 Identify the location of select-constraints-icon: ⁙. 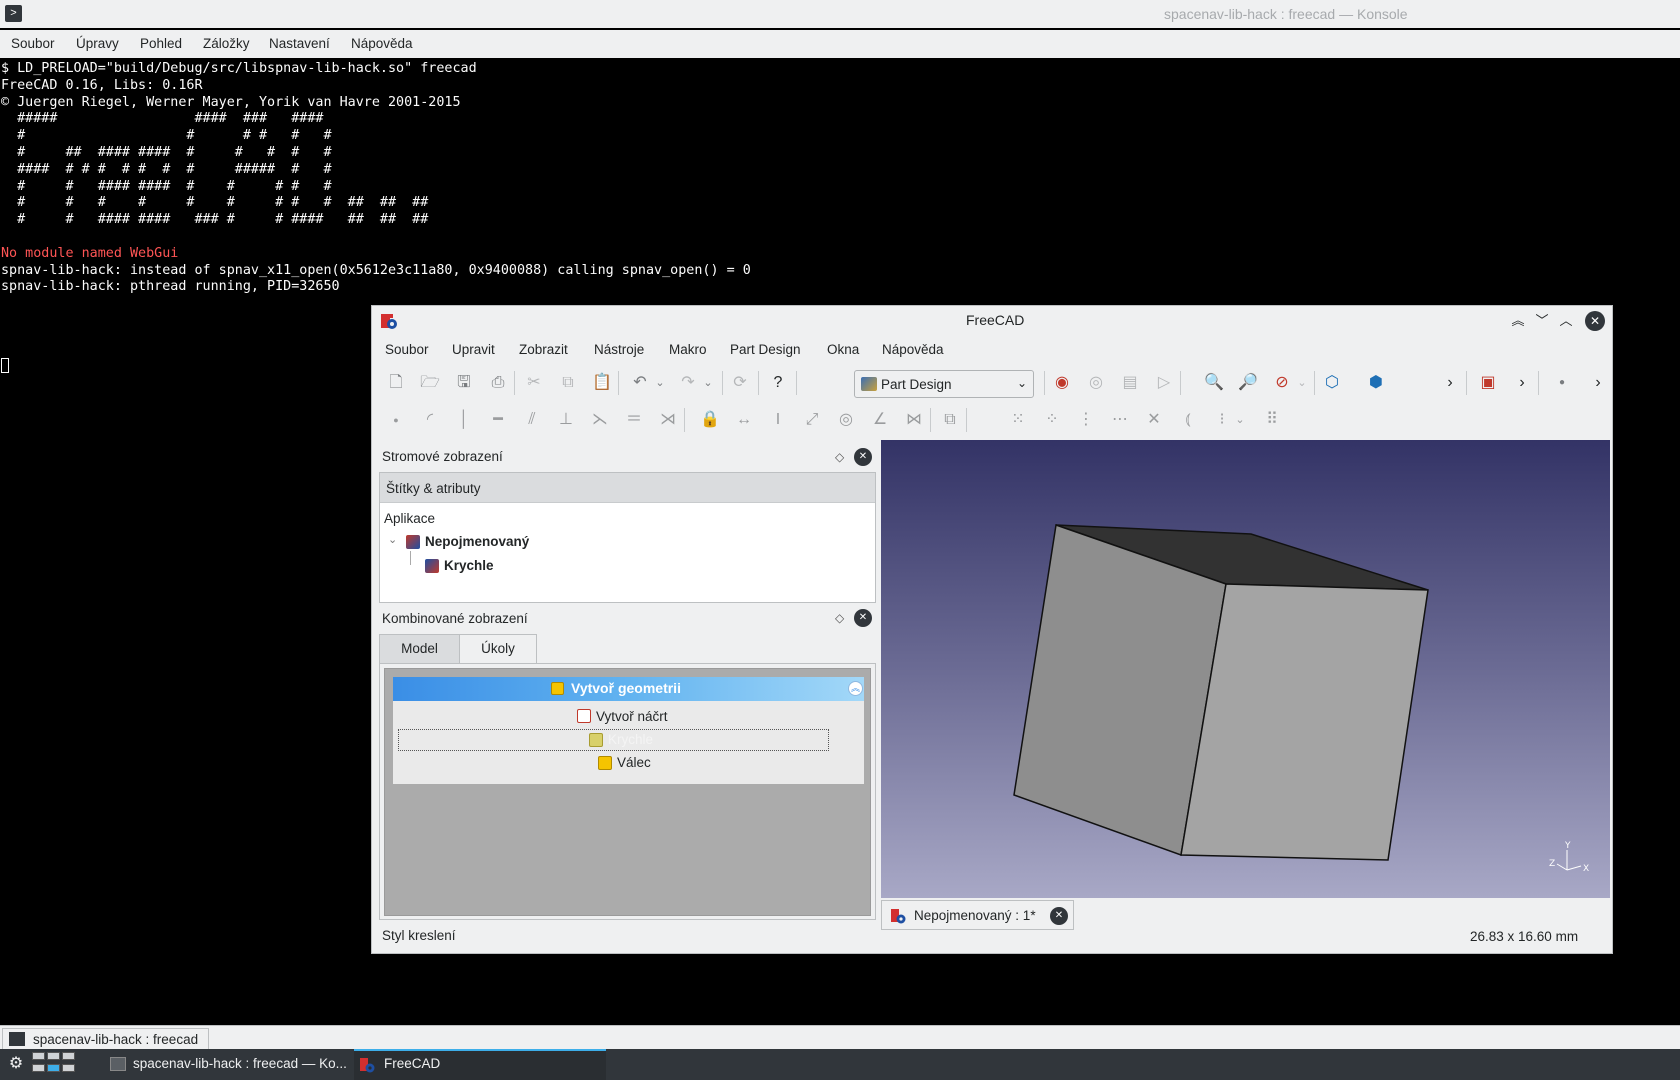
(1018, 420).